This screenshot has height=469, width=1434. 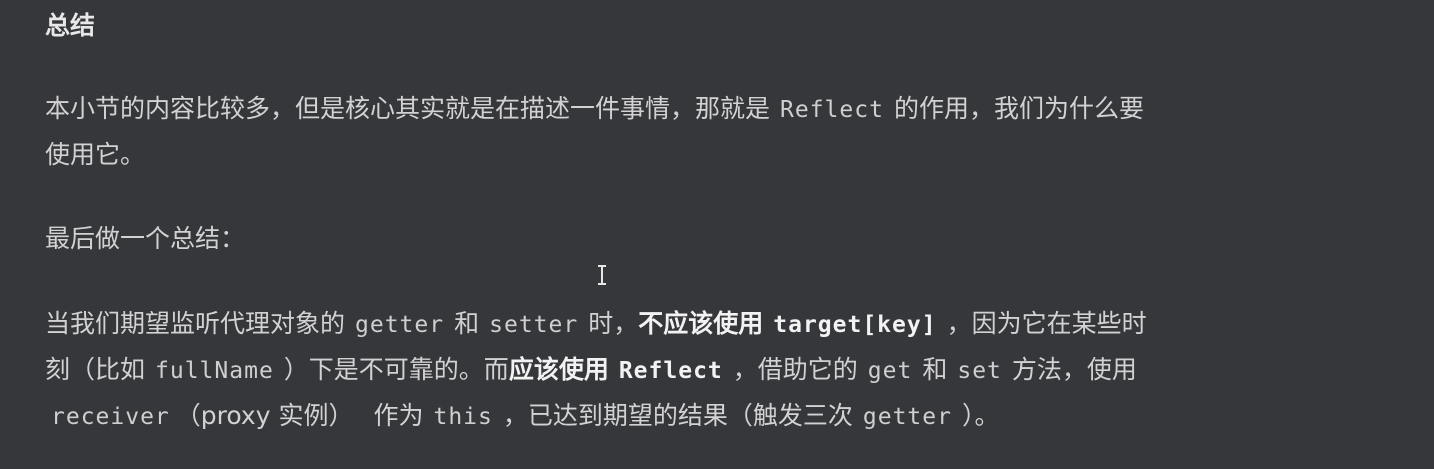 I want to click on text-span: 使用它。, so click(x=95, y=154).